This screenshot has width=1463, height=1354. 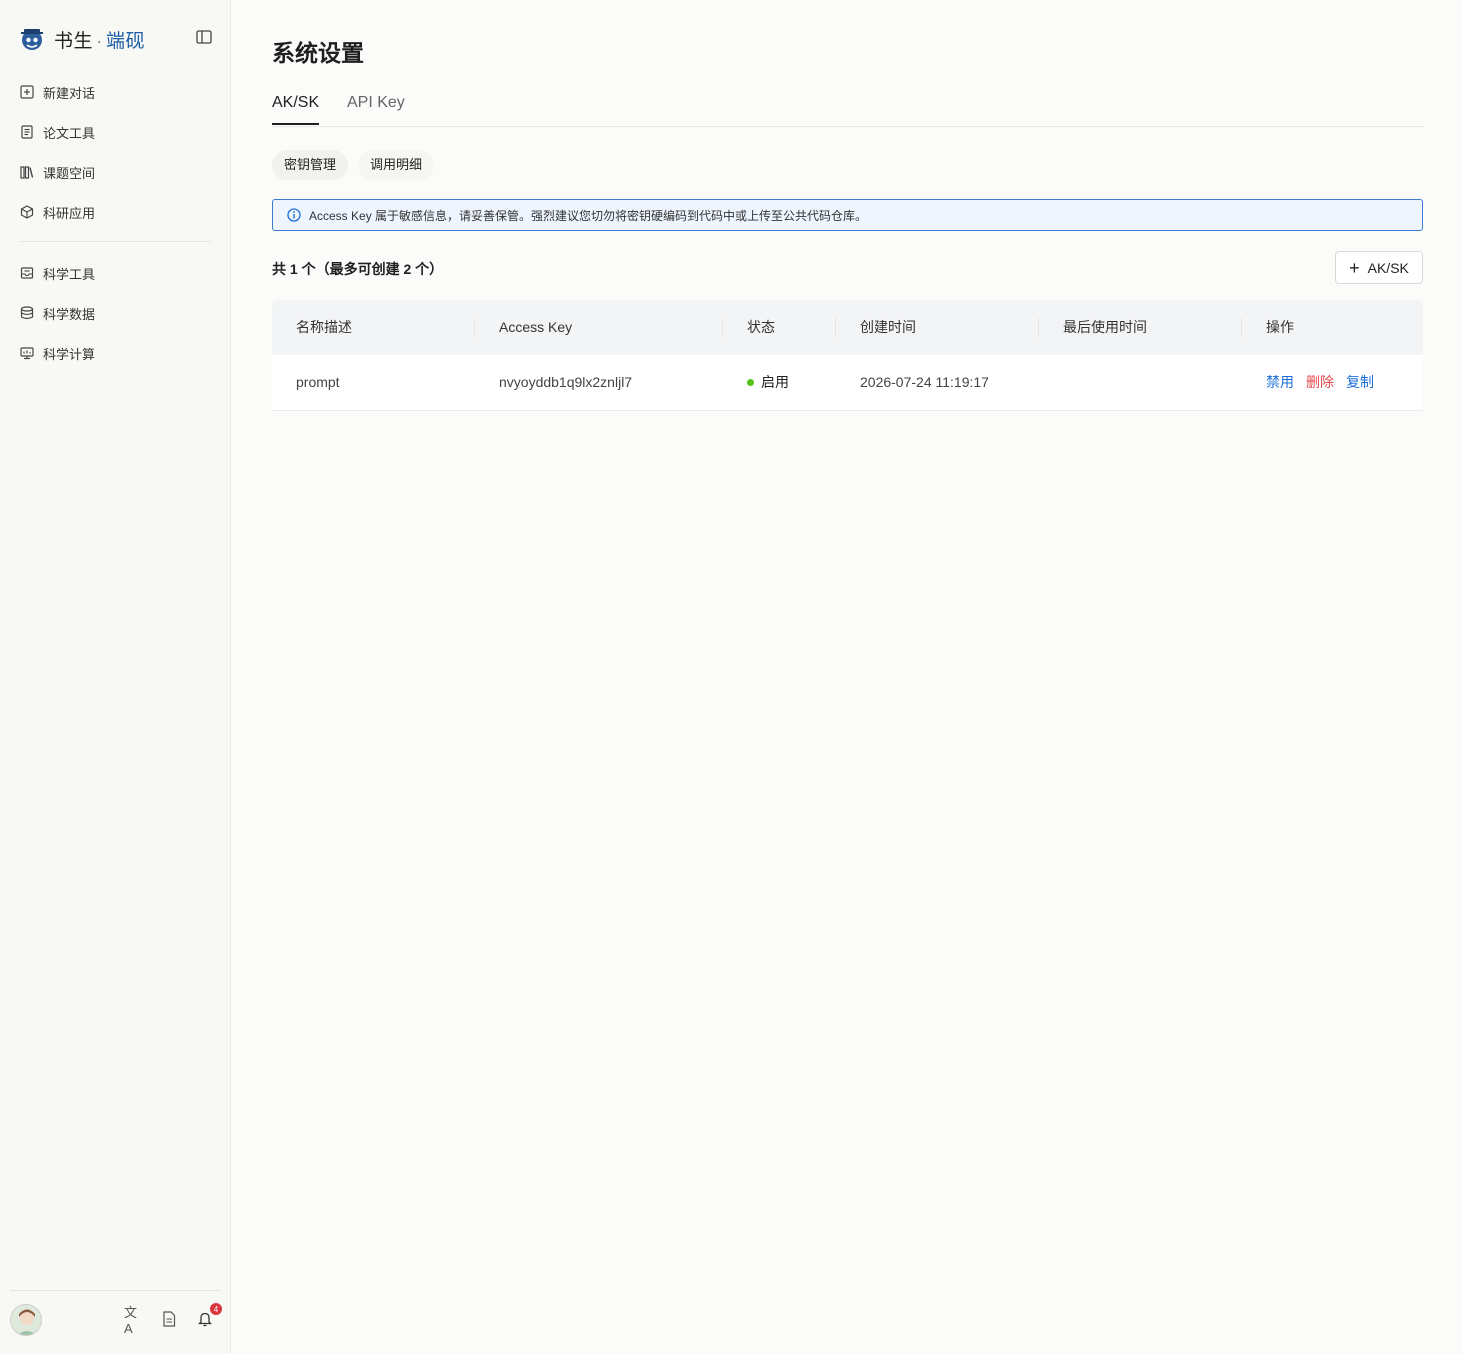 What do you see at coordinates (133, 1320) in the screenshot?
I see `translate-icon: 文A` at bounding box center [133, 1320].